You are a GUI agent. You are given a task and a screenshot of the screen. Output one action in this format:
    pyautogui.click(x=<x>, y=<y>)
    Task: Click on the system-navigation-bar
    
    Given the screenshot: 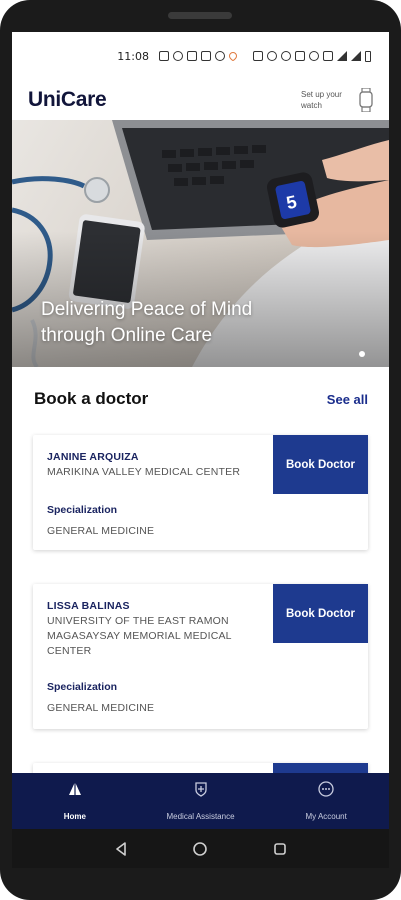 What is the action you would take?
    pyautogui.click(x=200, y=848)
    